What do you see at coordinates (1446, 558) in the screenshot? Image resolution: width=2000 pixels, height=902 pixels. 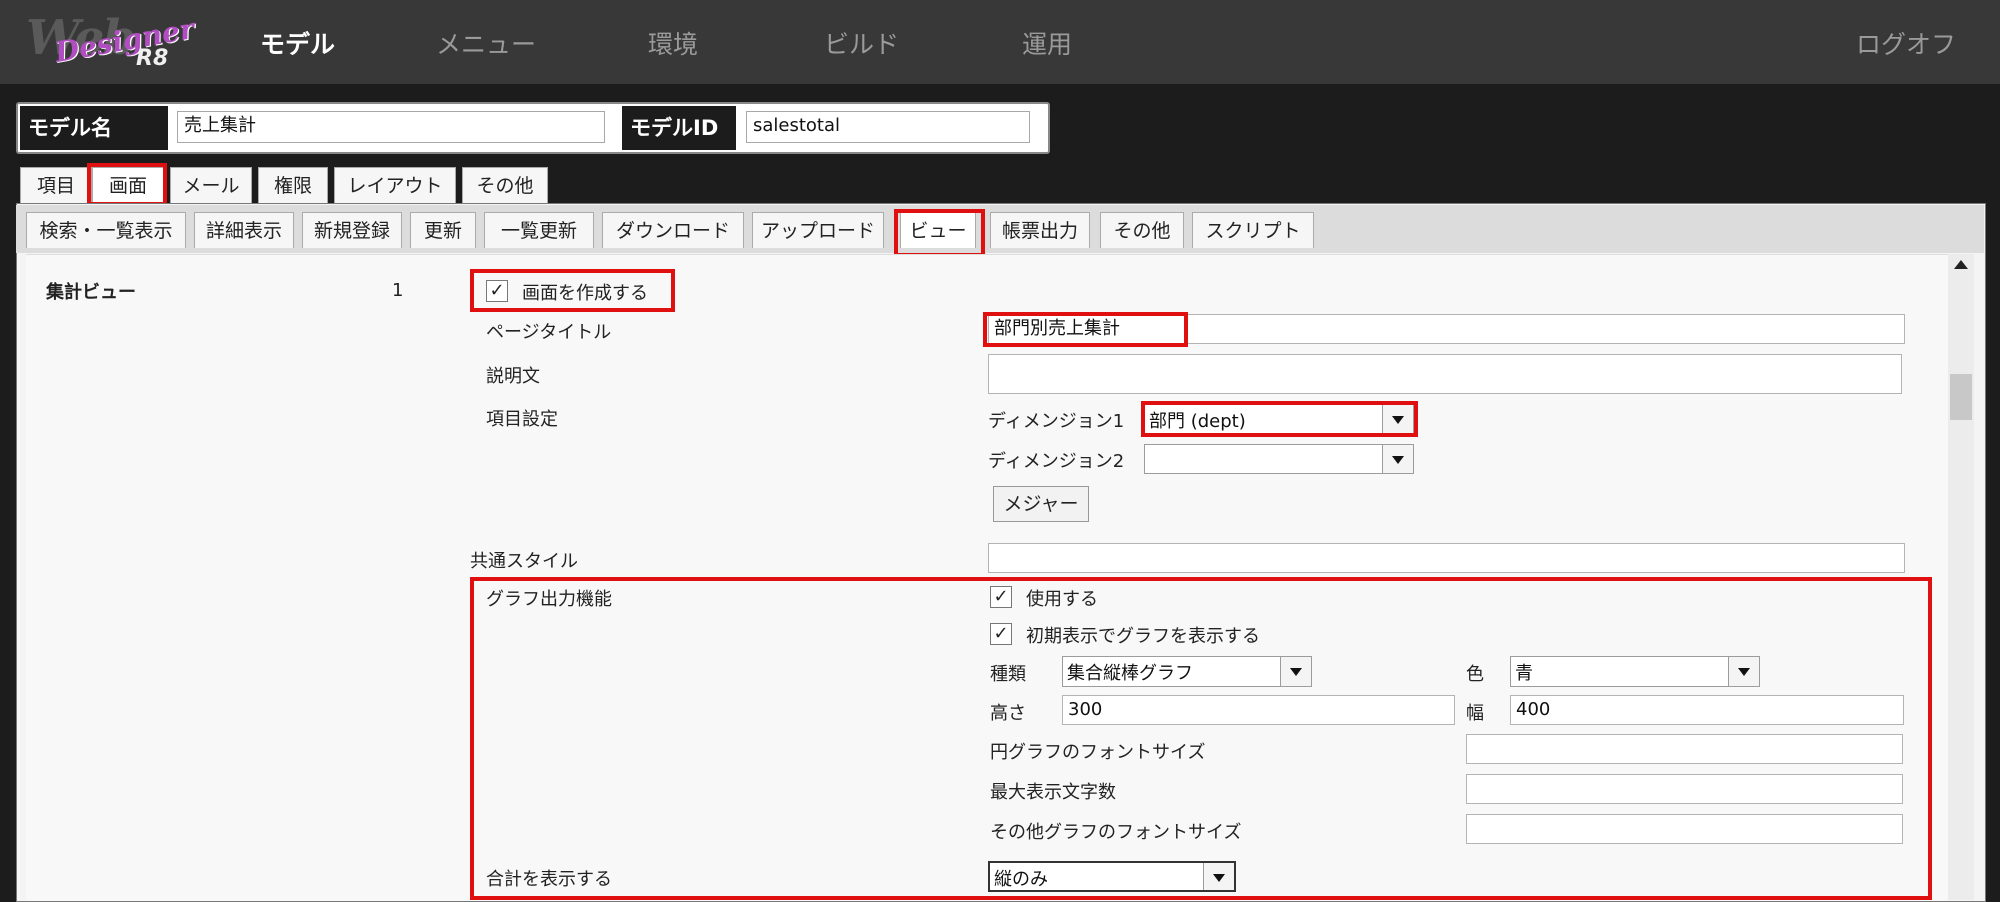 I see `common-style-input` at bounding box center [1446, 558].